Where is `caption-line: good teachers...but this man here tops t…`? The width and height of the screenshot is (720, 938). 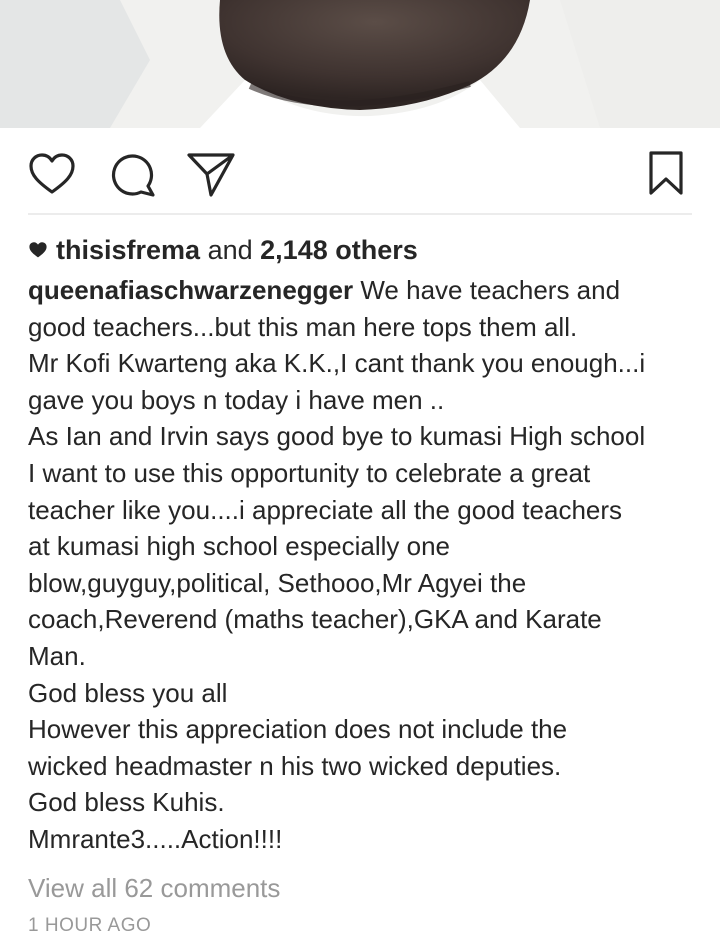
caption-line: good teachers...but this man here tops t… is located at coordinates (303, 326).